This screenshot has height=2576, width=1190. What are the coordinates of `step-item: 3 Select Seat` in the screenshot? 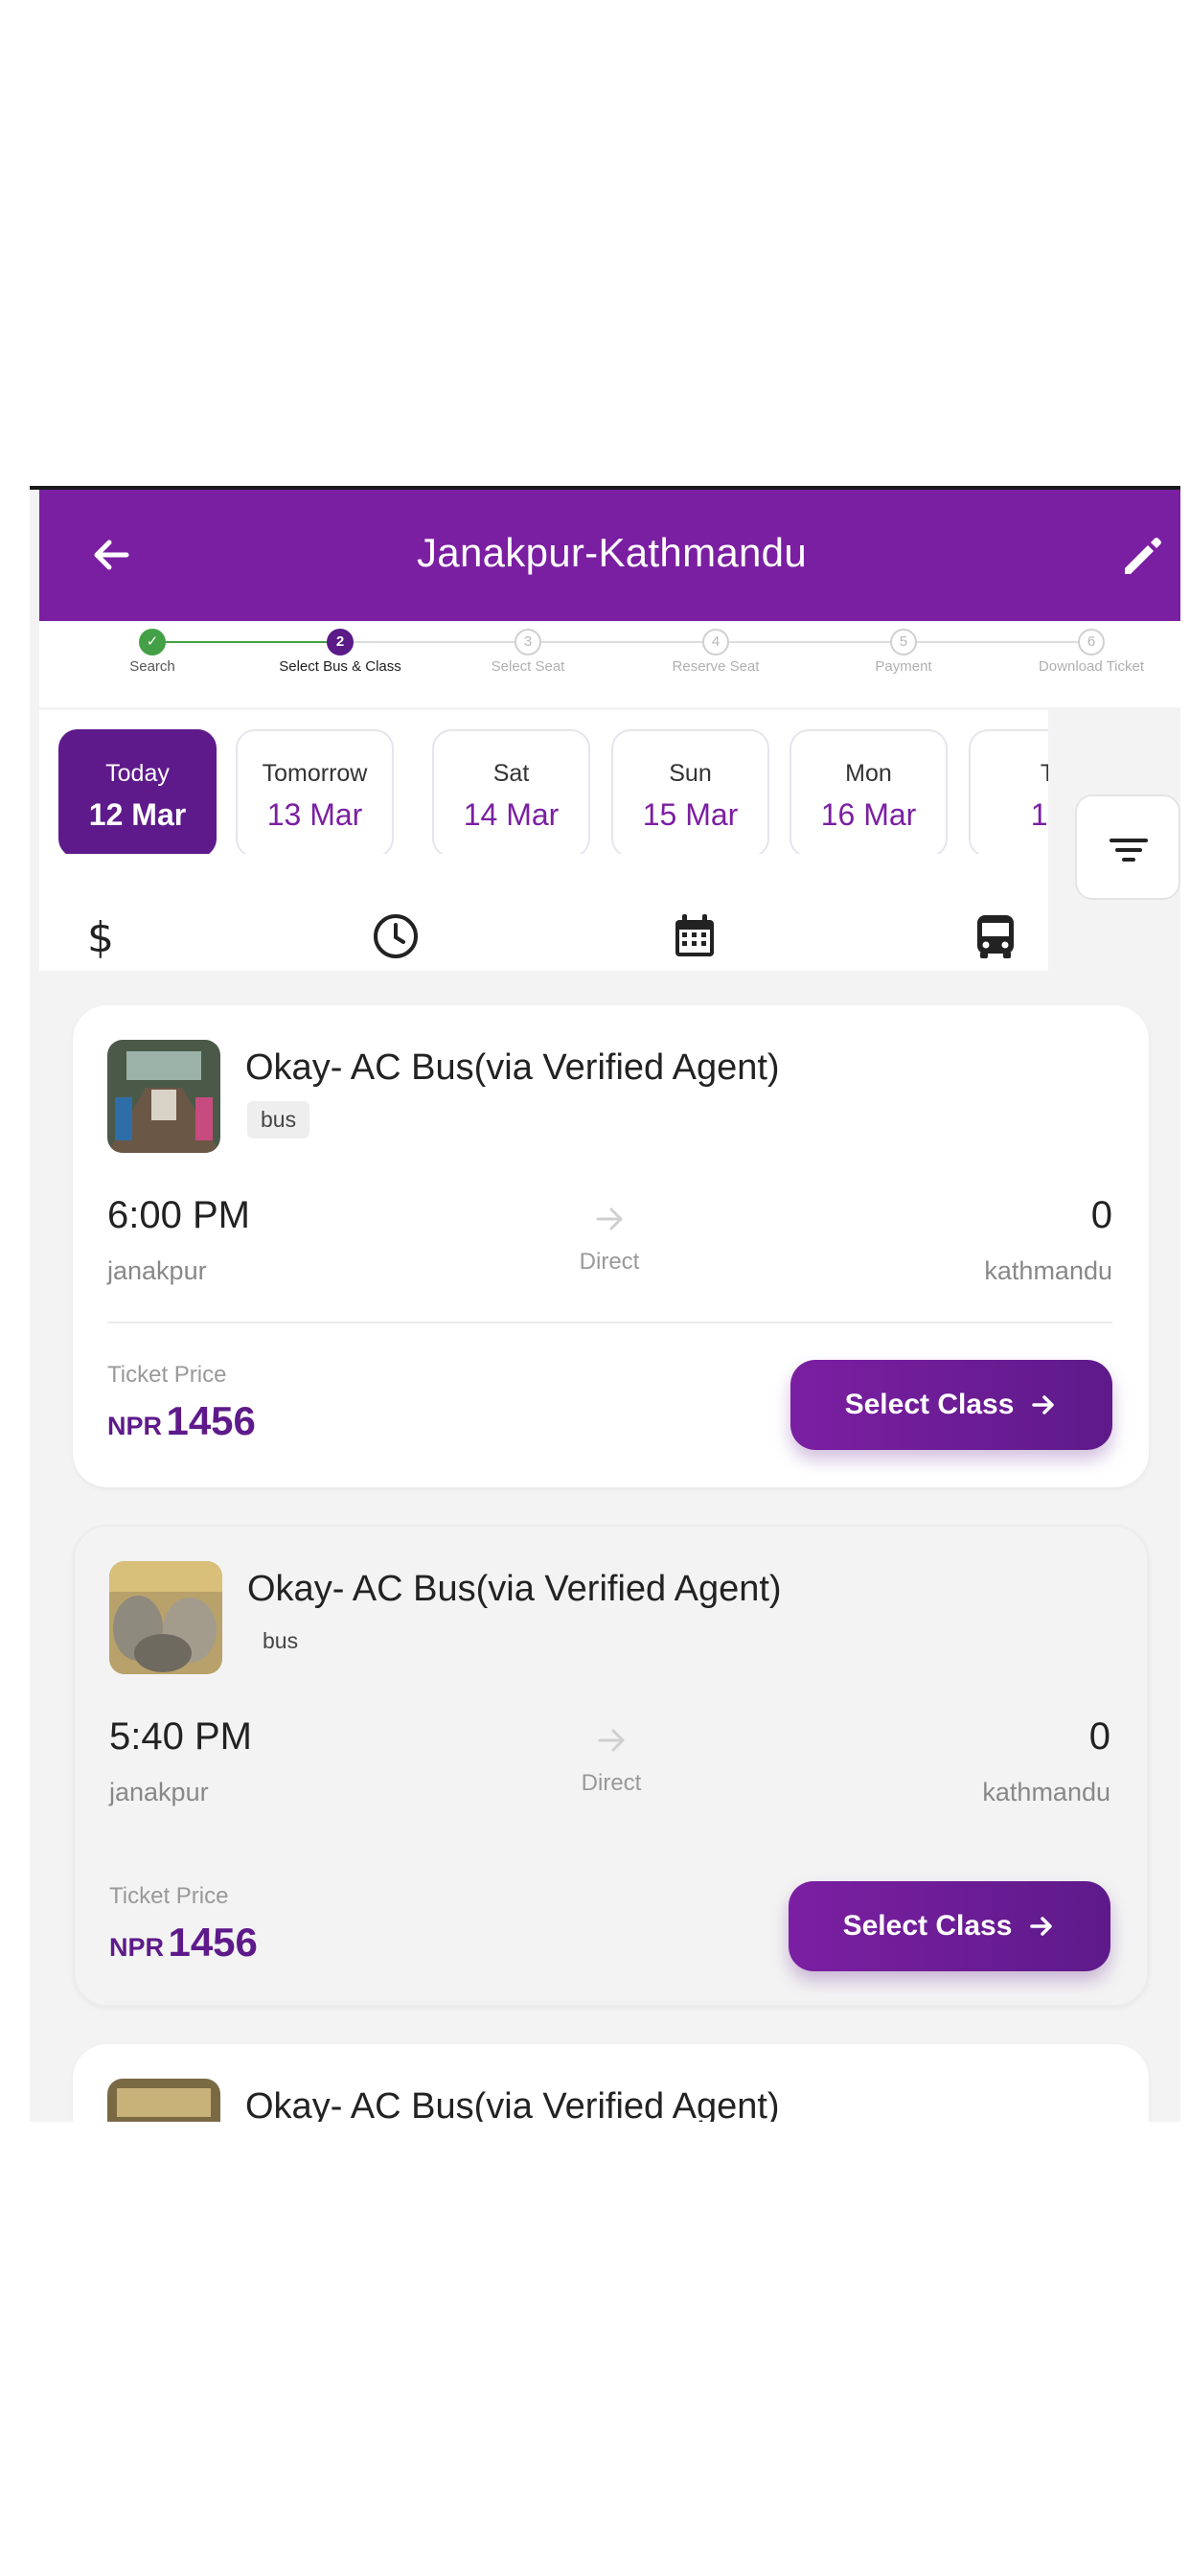 It's located at (528, 652).